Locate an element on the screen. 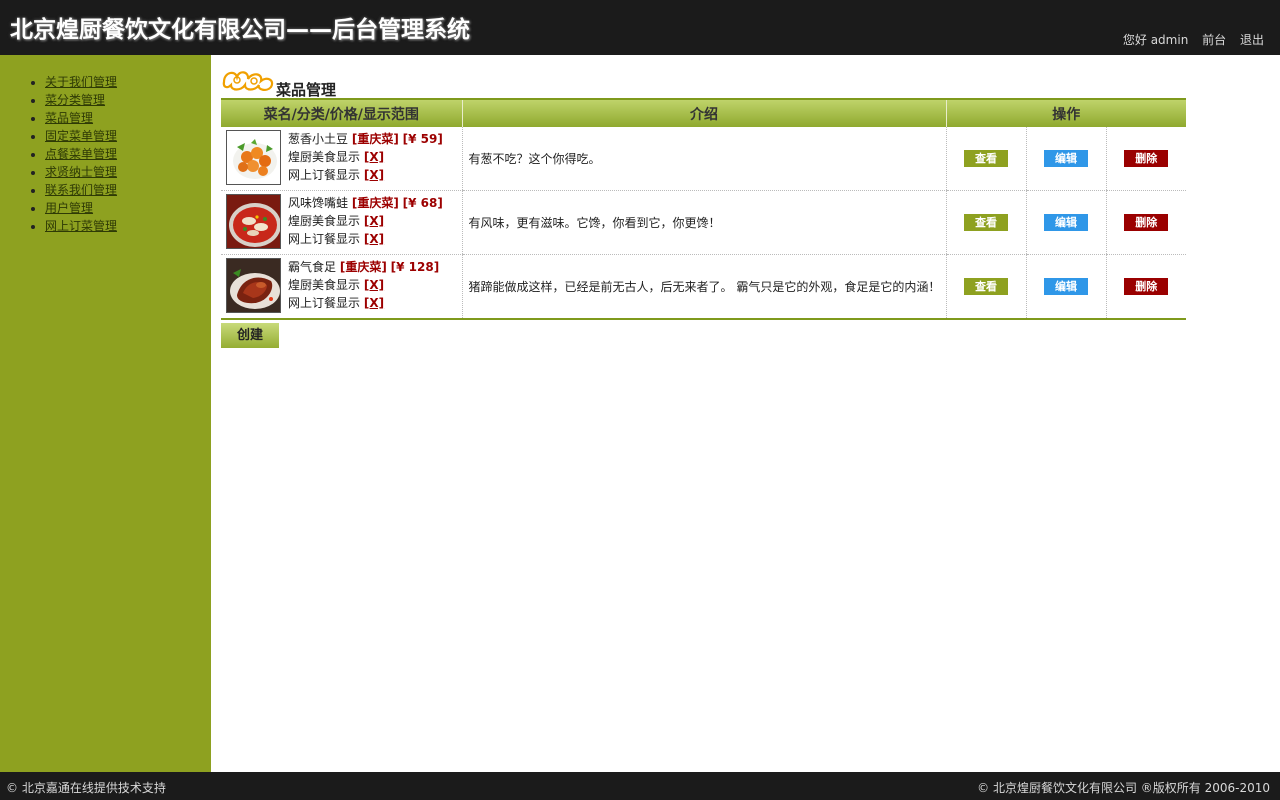 The width and height of the screenshot is (1280, 800). column-header-actions: 操作 is located at coordinates (1065, 112).